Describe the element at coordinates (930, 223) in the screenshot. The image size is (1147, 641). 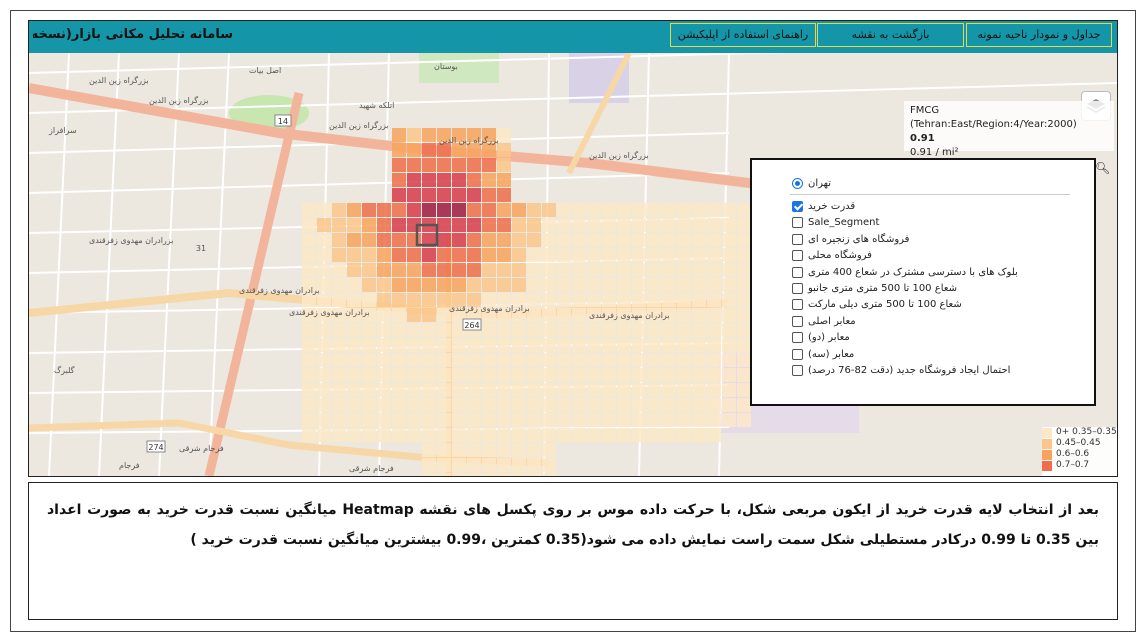
I see `layer-sale-segment: Sale_Segment` at that location.